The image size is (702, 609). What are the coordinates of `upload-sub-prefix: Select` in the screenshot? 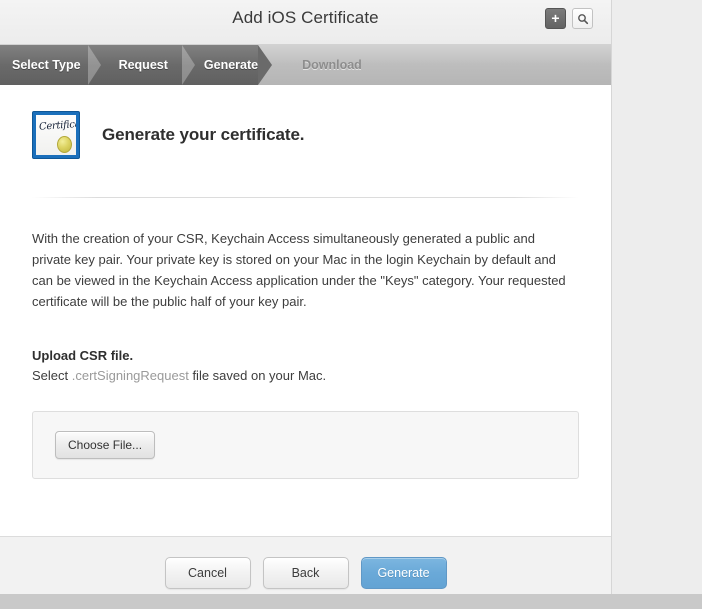 It's located at (52, 375).